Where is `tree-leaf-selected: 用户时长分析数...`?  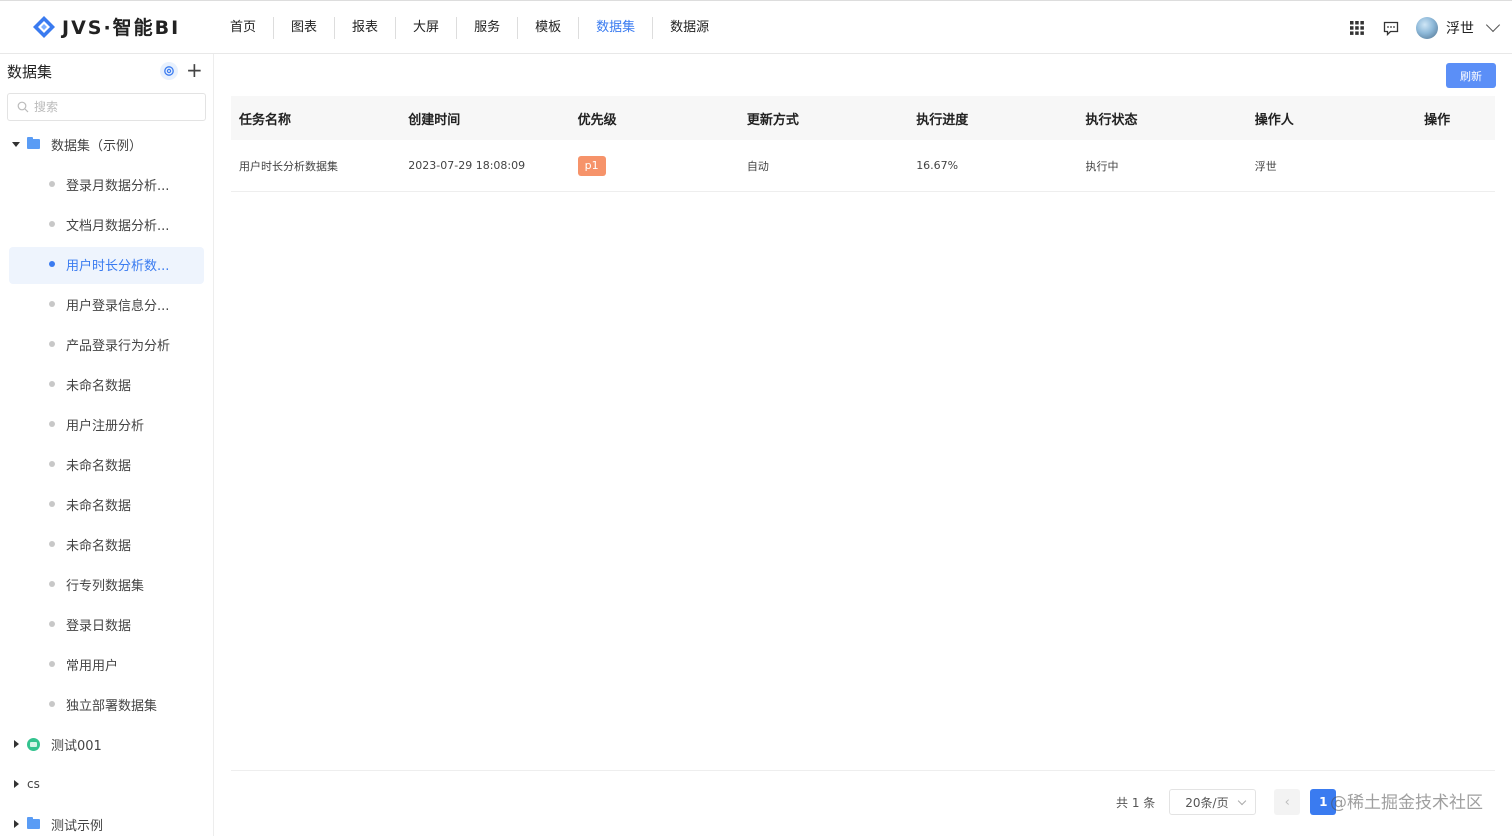
tree-leaf-selected: 用户时长分析数... is located at coordinates (107, 264).